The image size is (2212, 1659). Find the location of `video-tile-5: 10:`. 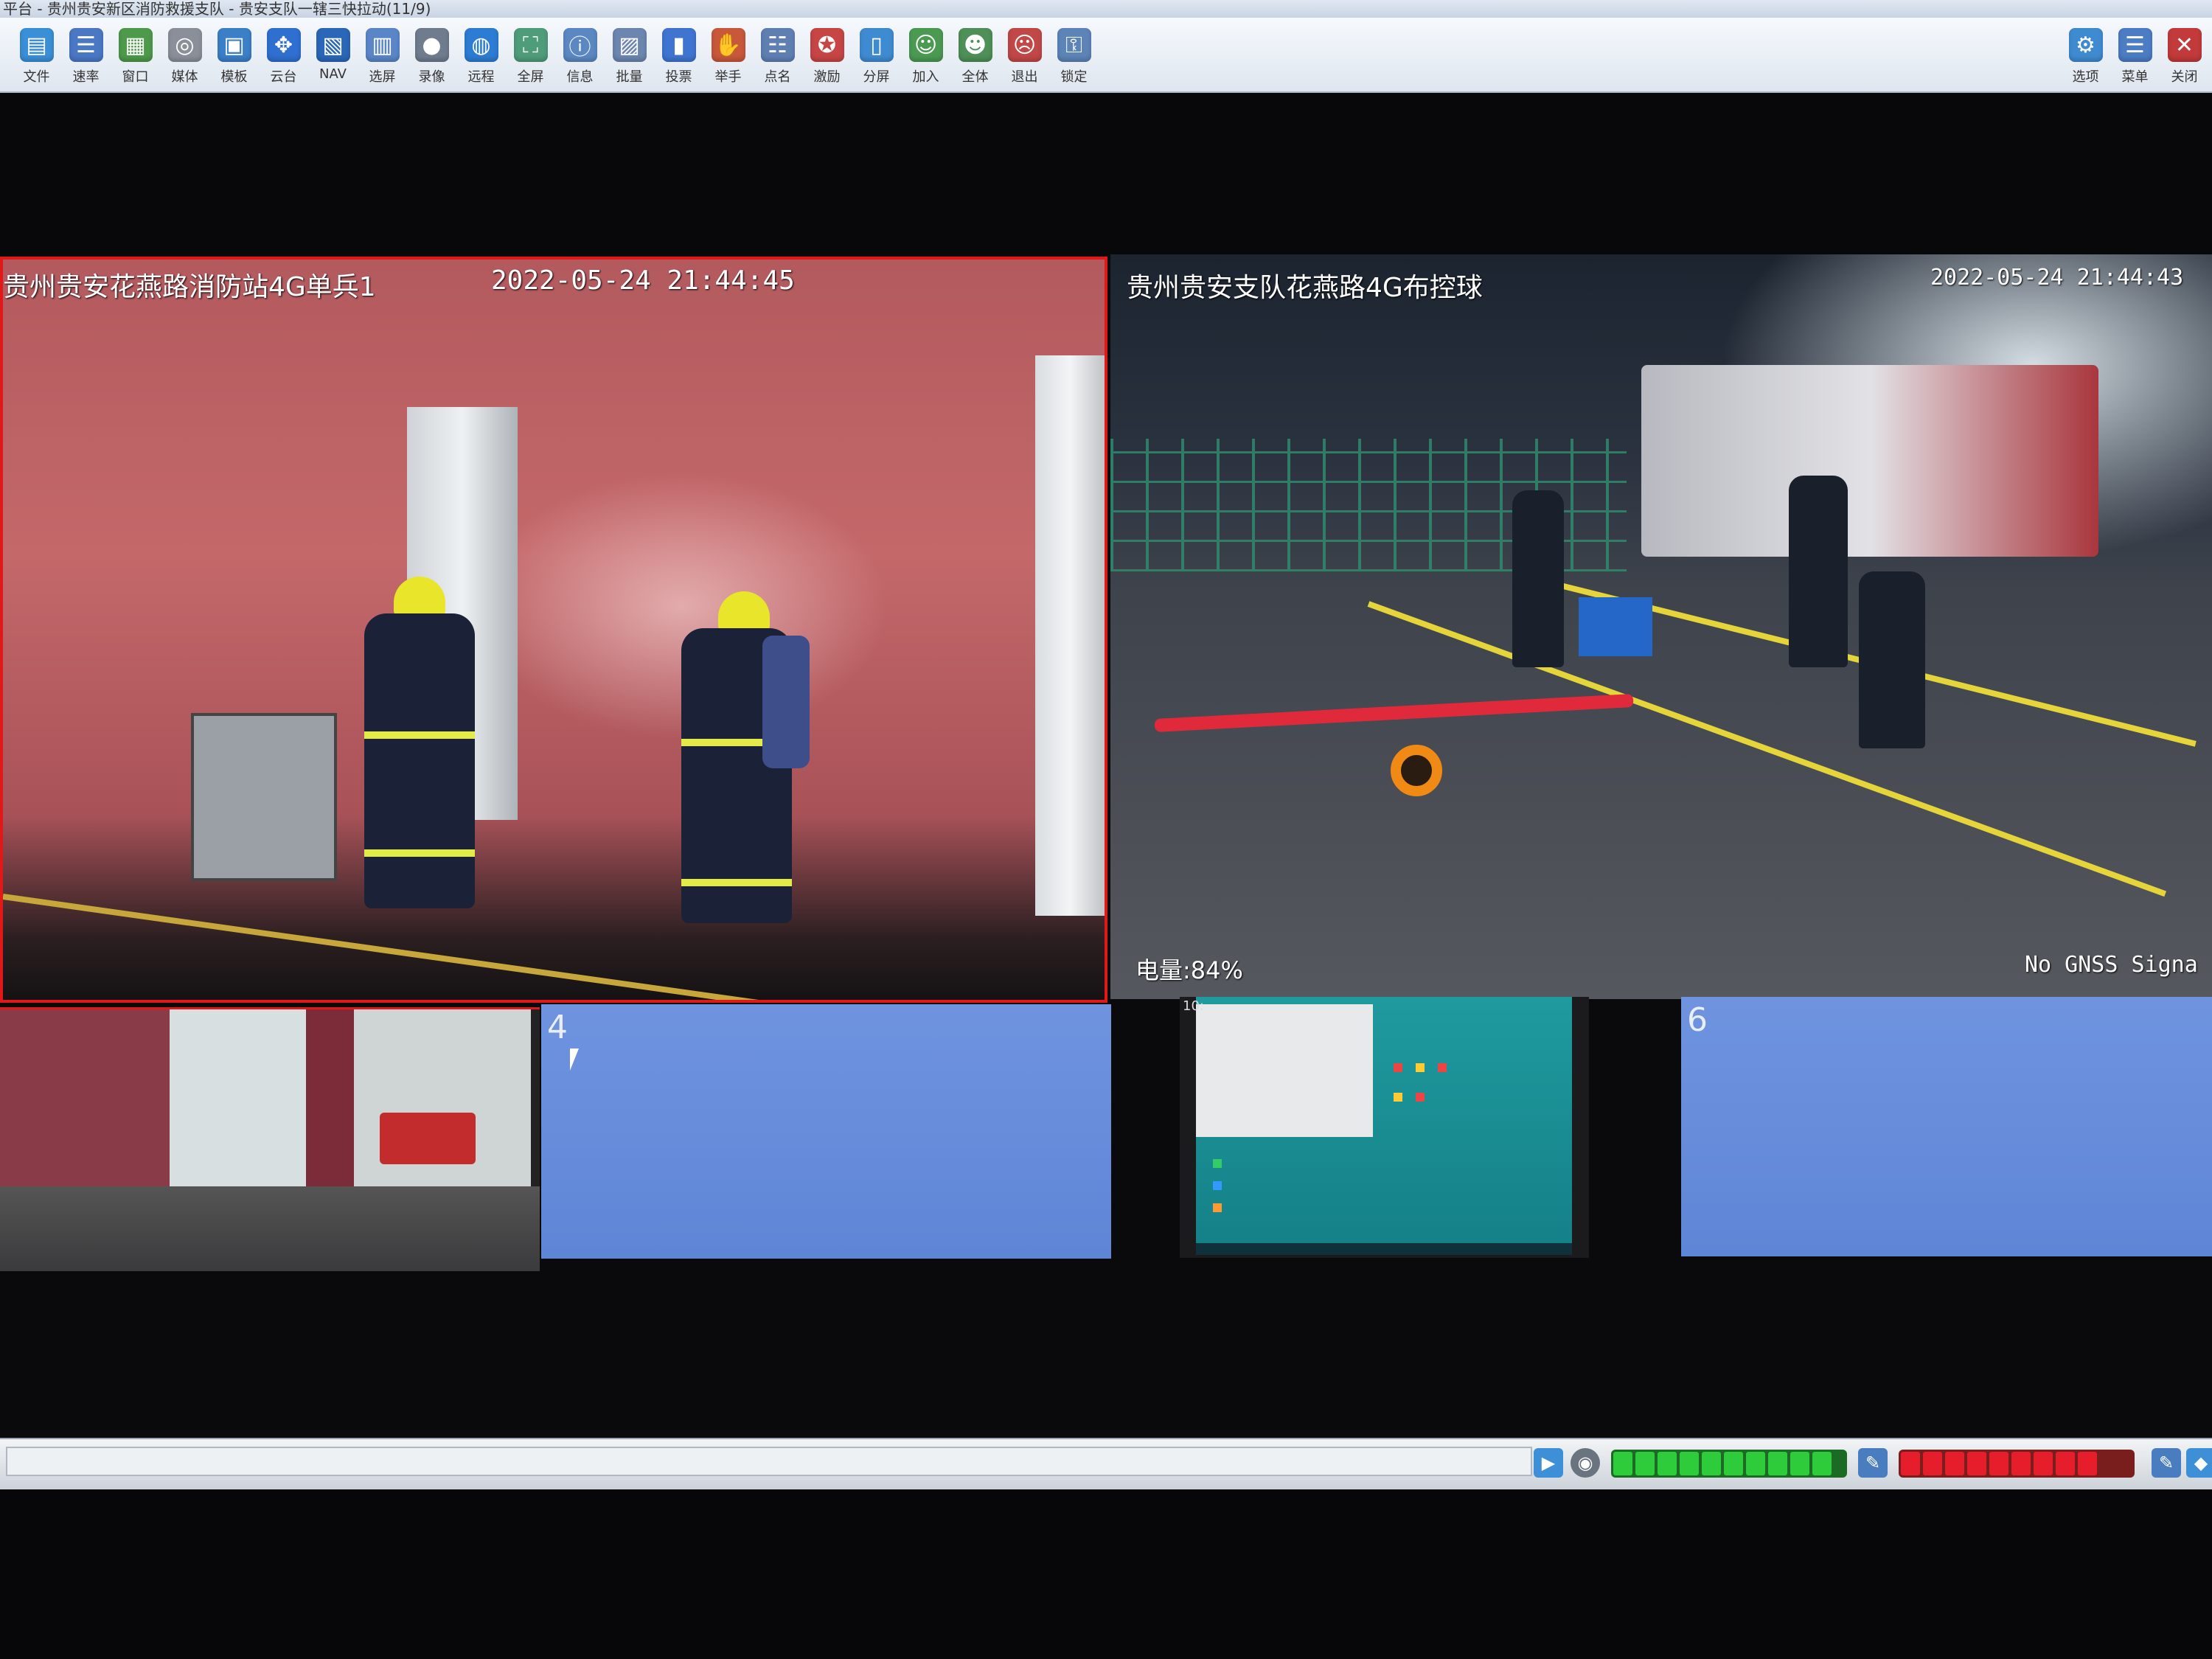

video-tile-5: 10: is located at coordinates (1384, 1127).